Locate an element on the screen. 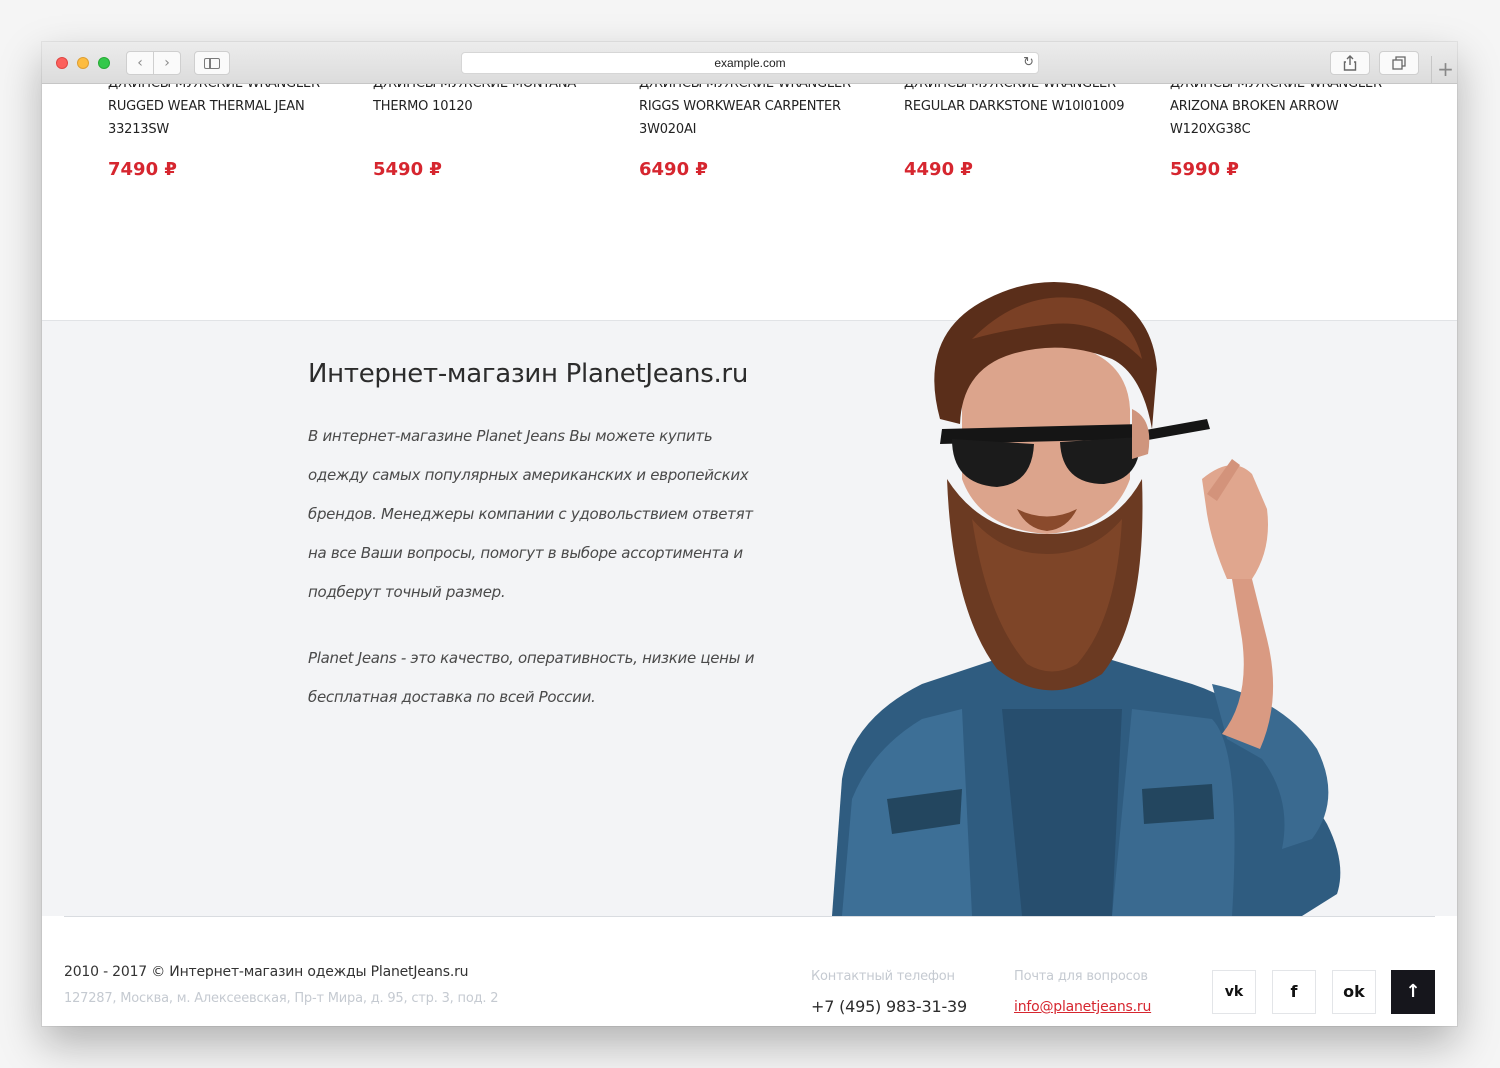 Image resolution: width=1500 pixels, height=1068 pixels. facebook-icon: f is located at coordinates (1294, 991).